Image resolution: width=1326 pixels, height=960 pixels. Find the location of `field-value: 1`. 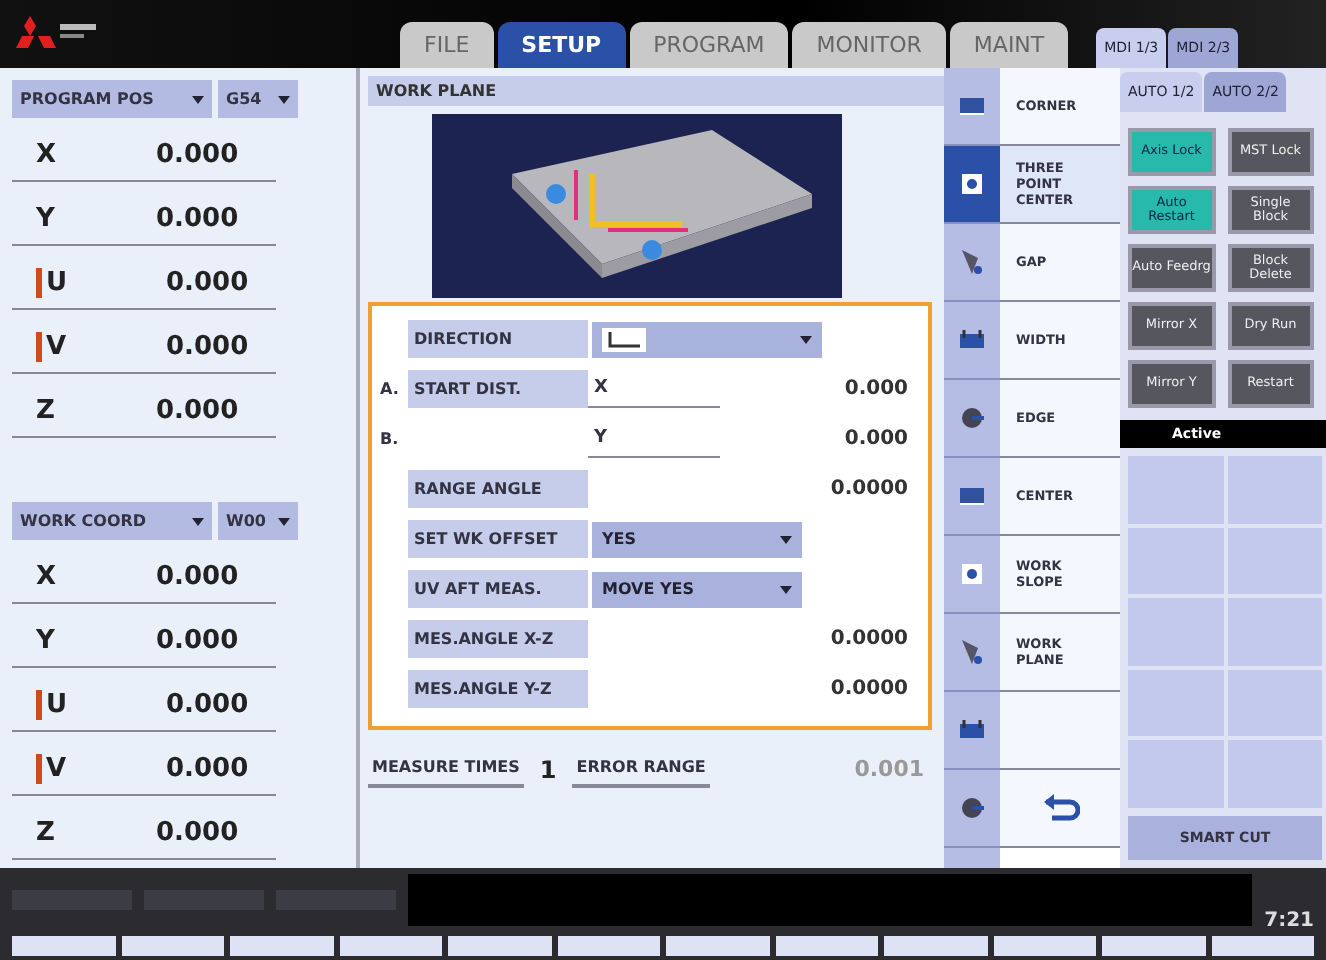

field-value: 1 is located at coordinates (548, 769).